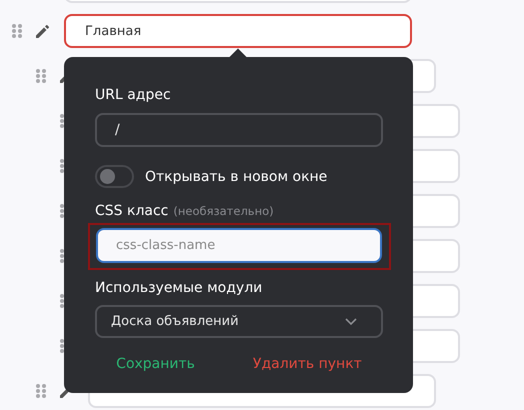 This screenshot has width=524, height=410. Describe the element at coordinates (133, 95) in the screenshot. I see `url-label: URL адрес` at that location.